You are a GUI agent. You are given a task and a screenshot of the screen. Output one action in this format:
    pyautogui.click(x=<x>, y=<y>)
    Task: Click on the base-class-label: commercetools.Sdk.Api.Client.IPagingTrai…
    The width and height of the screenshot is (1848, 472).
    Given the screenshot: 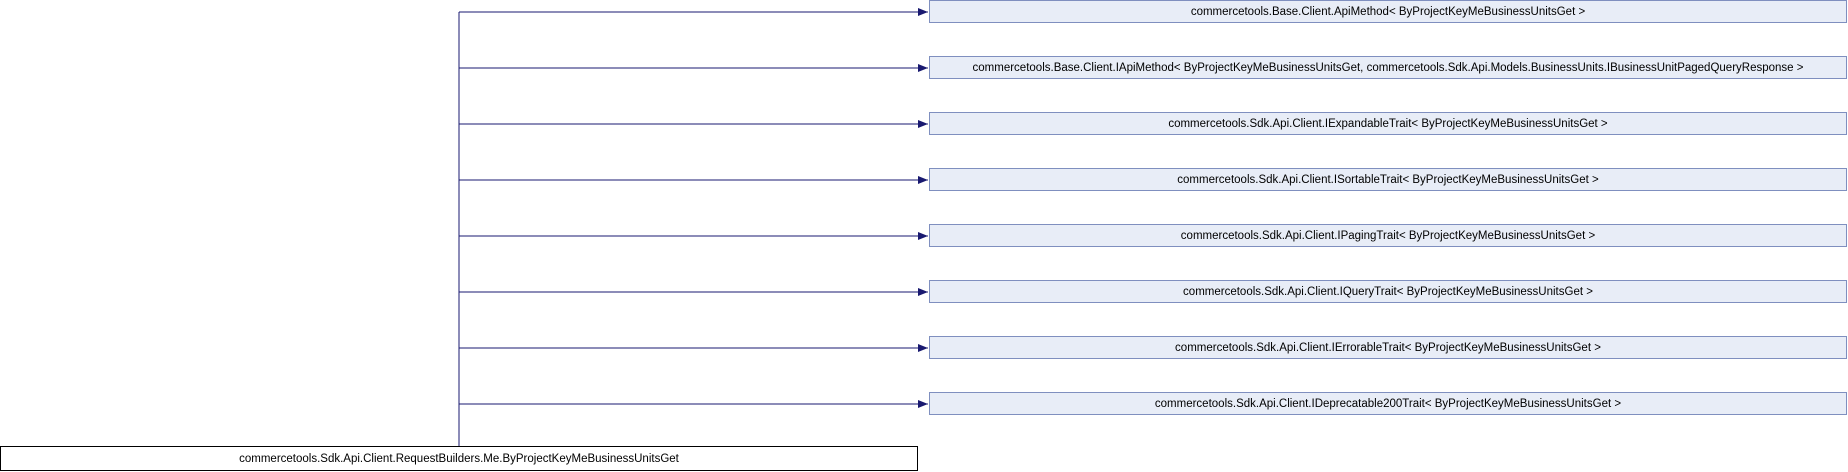 What is the action you would take?
    pyautogui.click(x=1388, y=235)
    